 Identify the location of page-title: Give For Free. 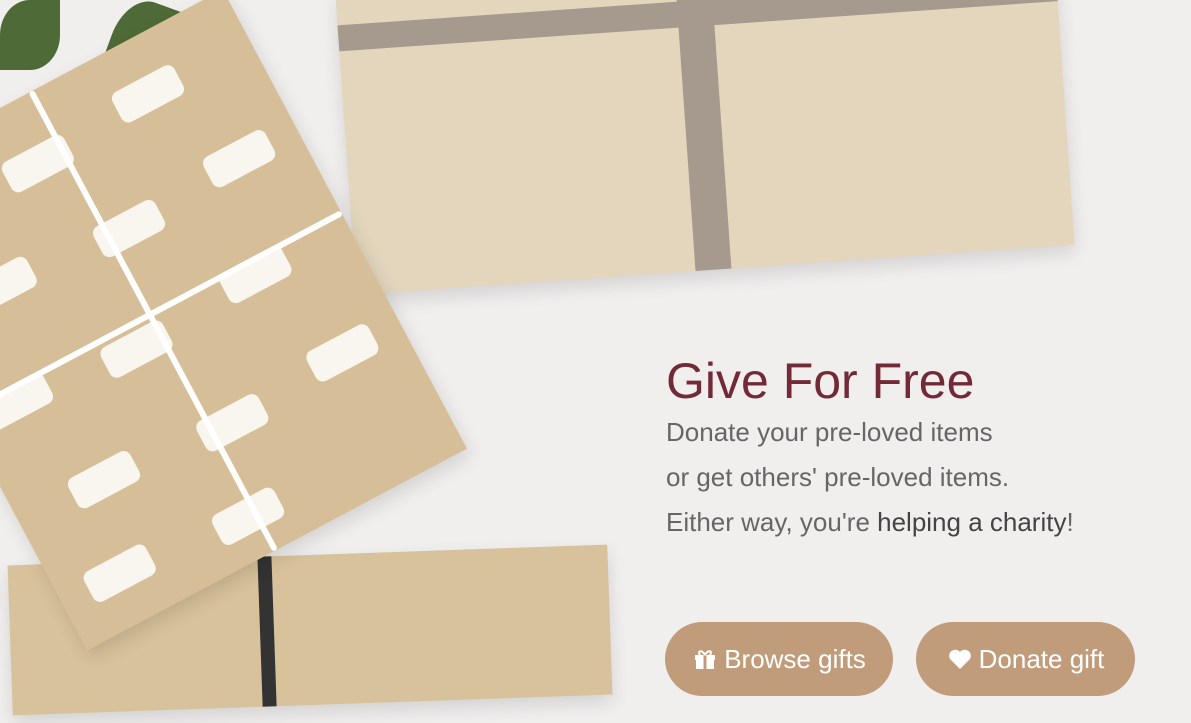
(820, 381).